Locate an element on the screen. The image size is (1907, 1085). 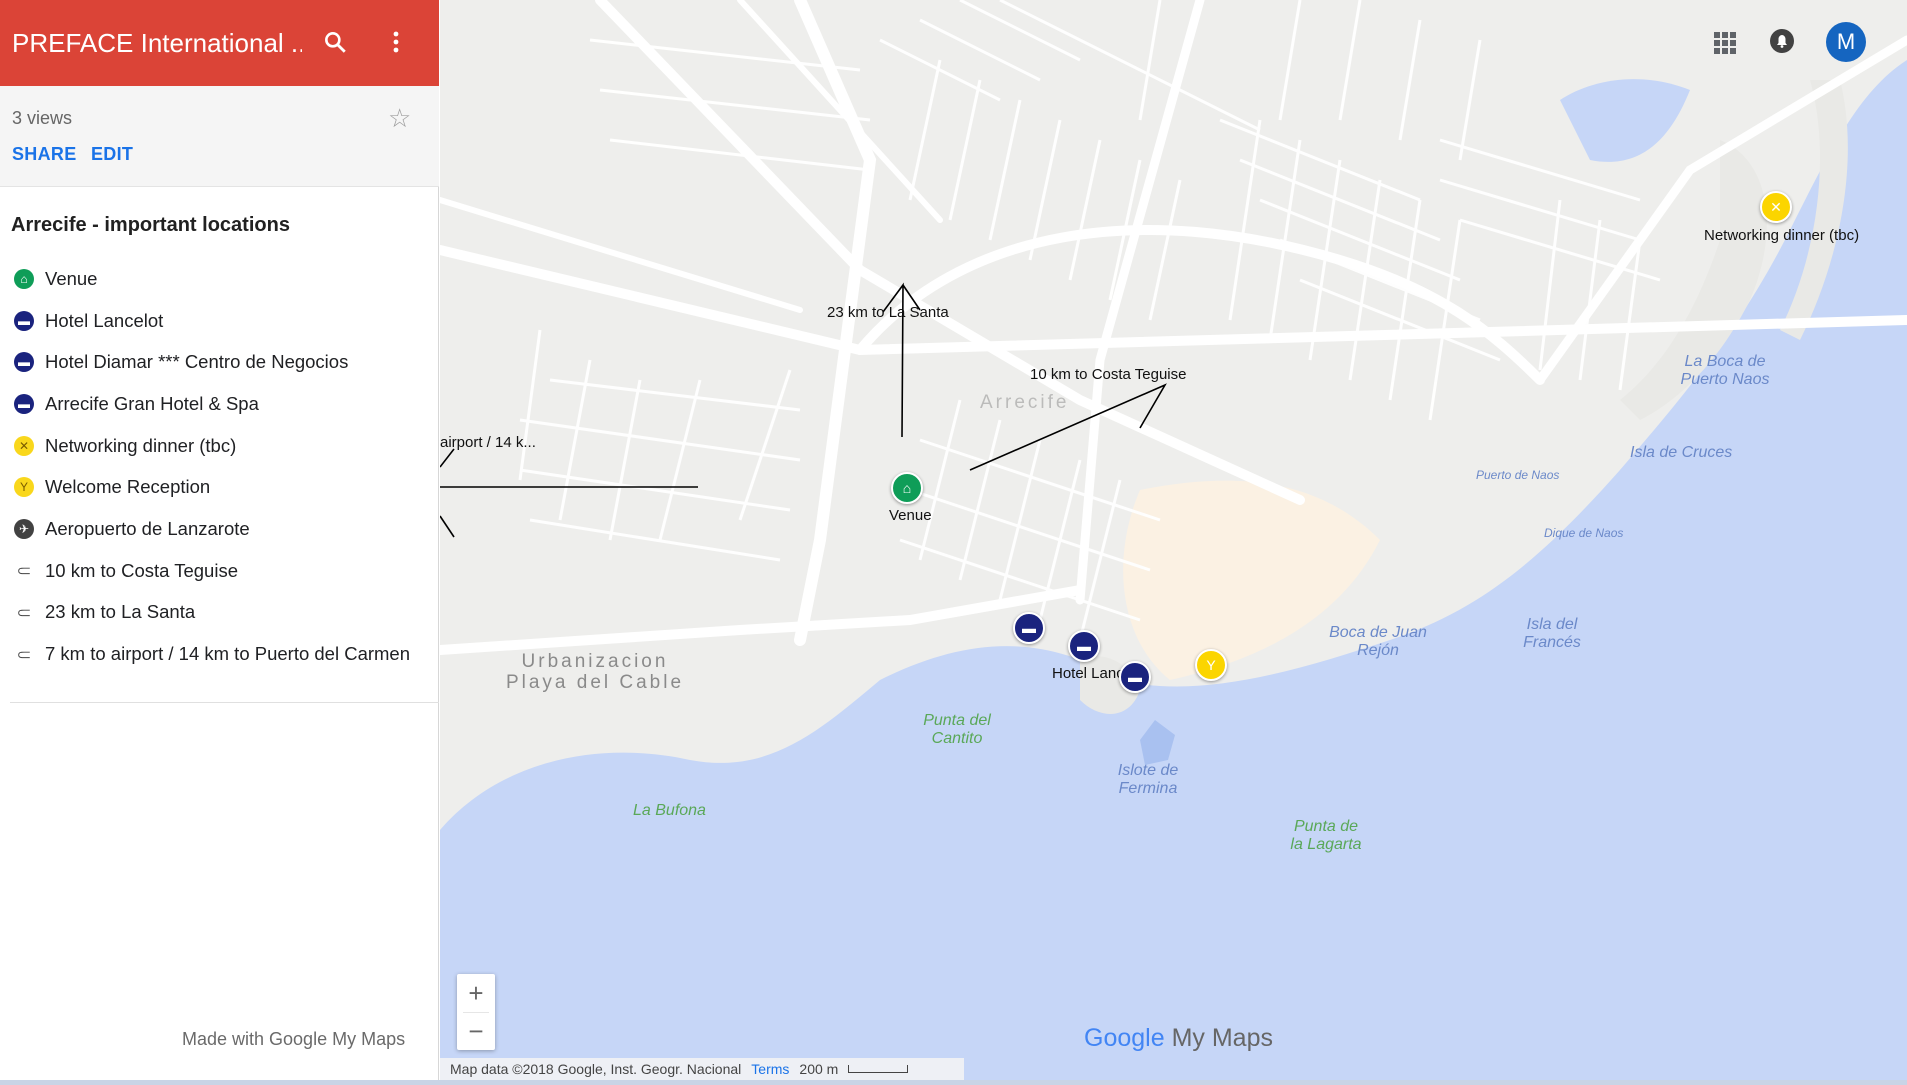
window-bottom-edge is located at coordinates (953, 1082).